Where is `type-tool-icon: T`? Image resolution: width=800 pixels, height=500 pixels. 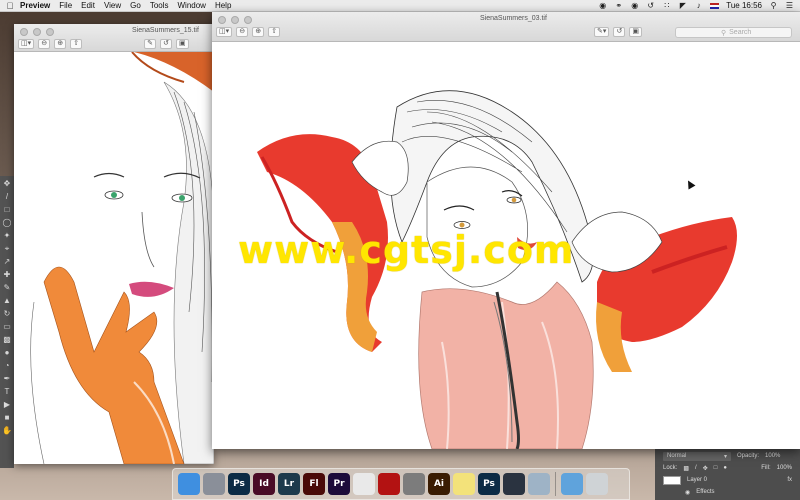
type-tool-icon: T is located at coordinates (7, 392).